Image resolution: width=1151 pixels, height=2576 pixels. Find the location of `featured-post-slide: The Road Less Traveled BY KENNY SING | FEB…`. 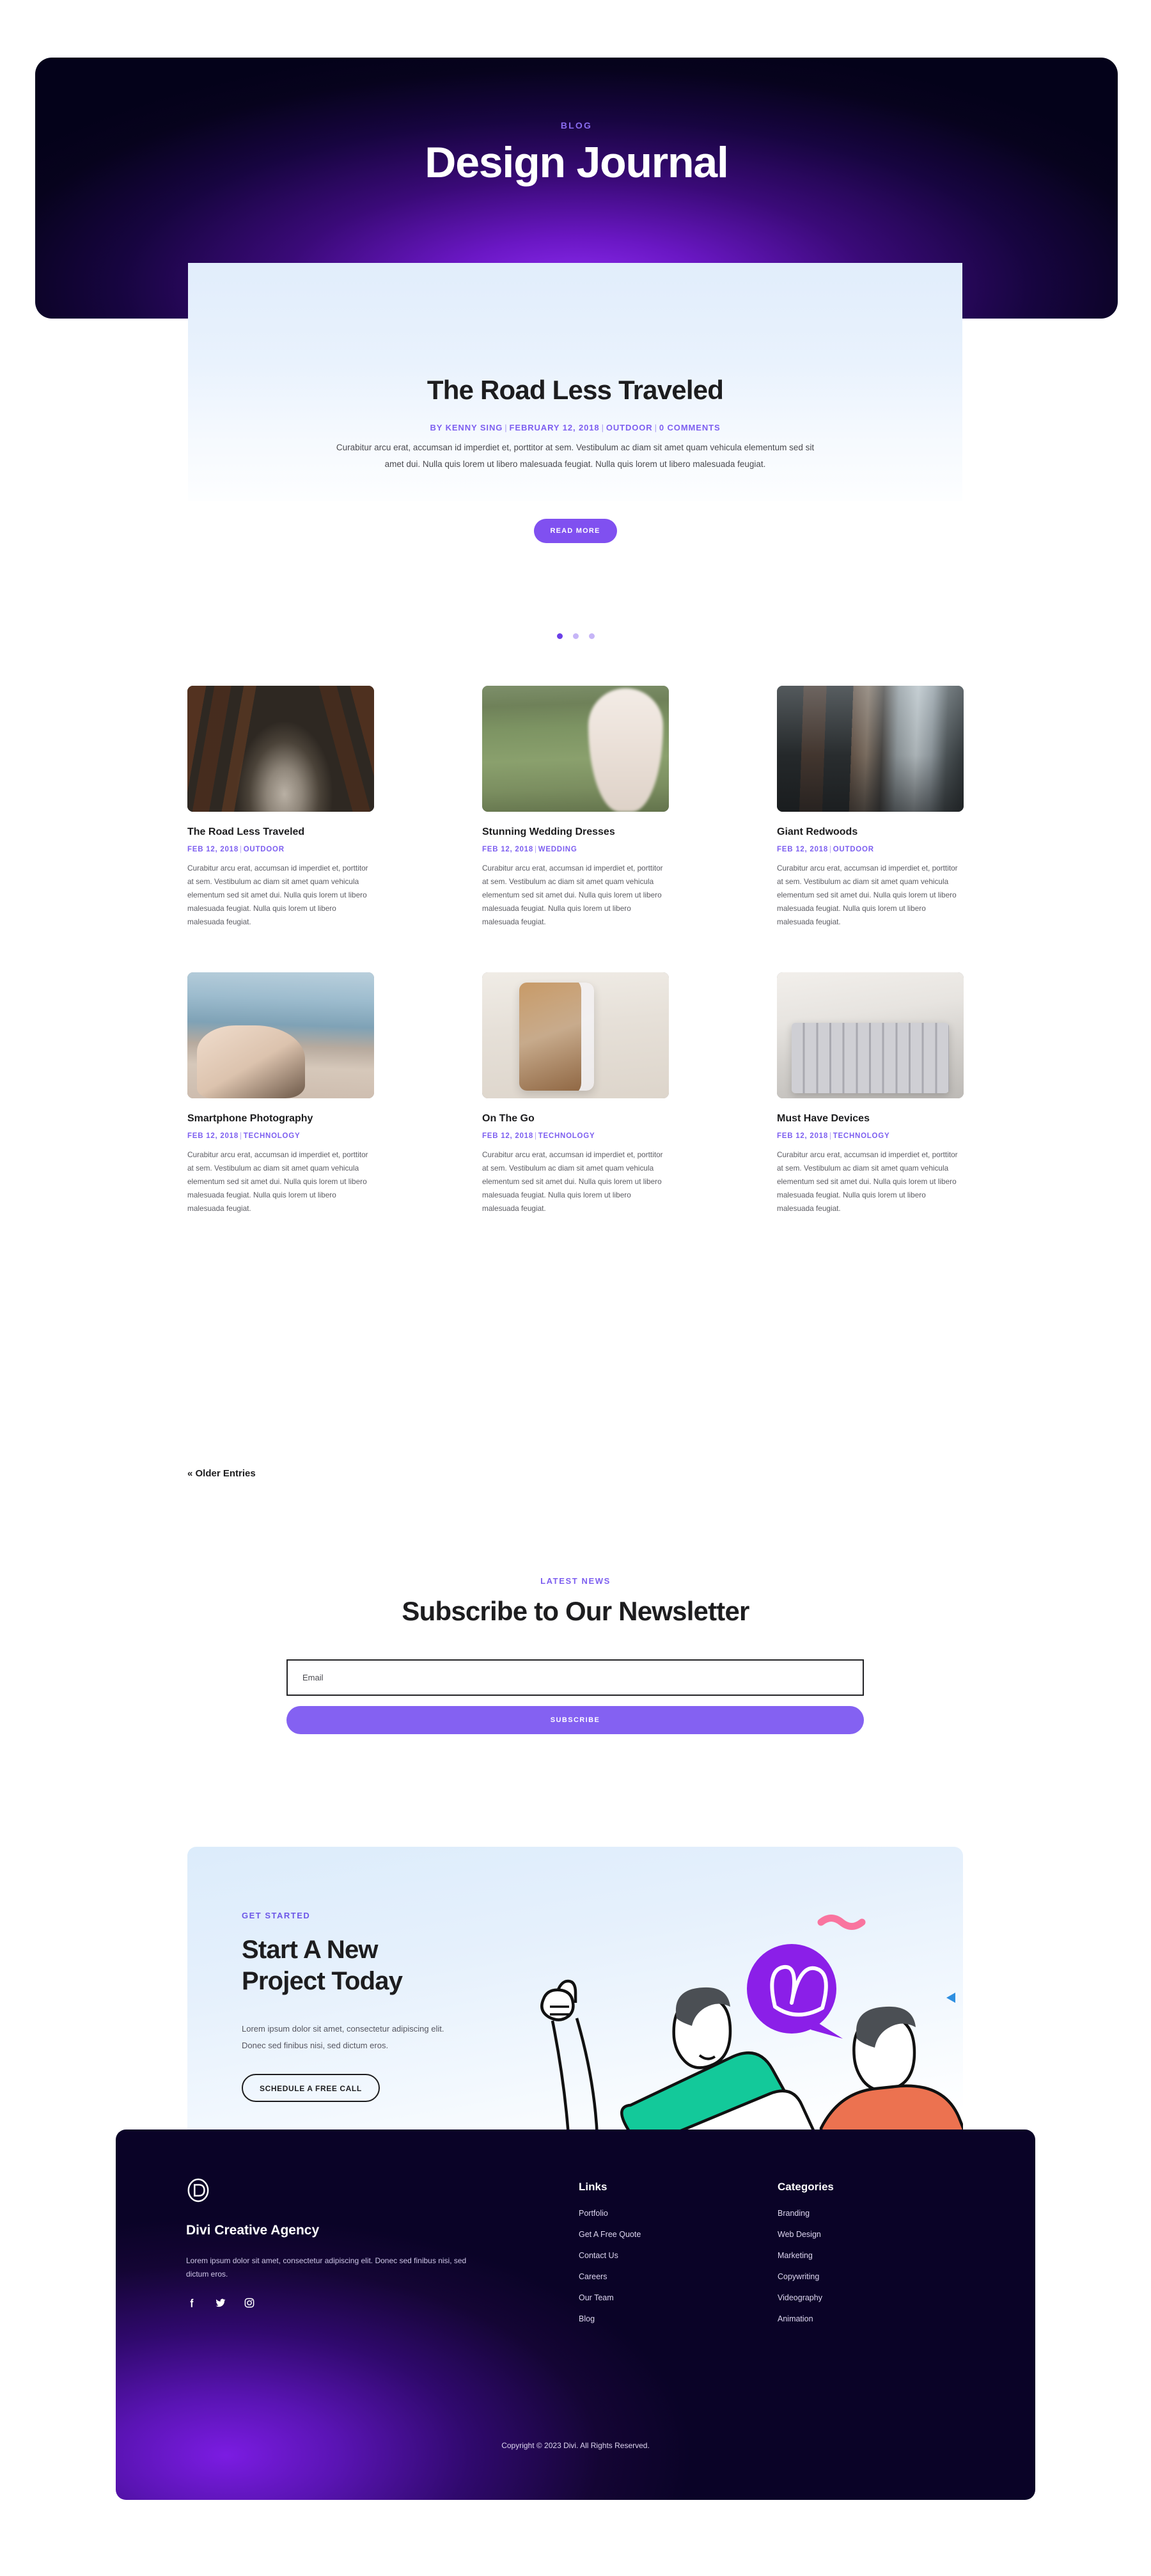

featured-post-slide: The Road Less Traveled BY KENNY SING | FEB… is located at coordinates (575, 403).